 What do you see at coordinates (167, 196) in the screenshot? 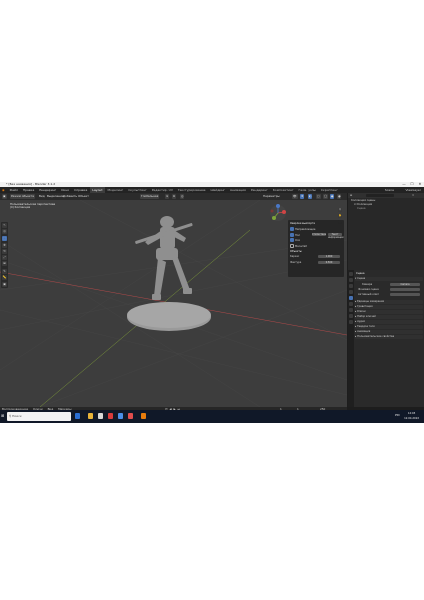
I see `pivot-icon: ⊙` at bounding box center [167, 196].